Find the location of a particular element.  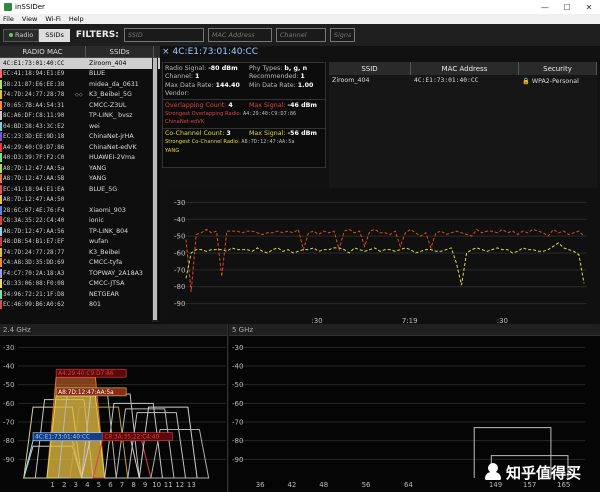

list-item-extra-icon: ◇◇ is located at coordinates (79, 94).